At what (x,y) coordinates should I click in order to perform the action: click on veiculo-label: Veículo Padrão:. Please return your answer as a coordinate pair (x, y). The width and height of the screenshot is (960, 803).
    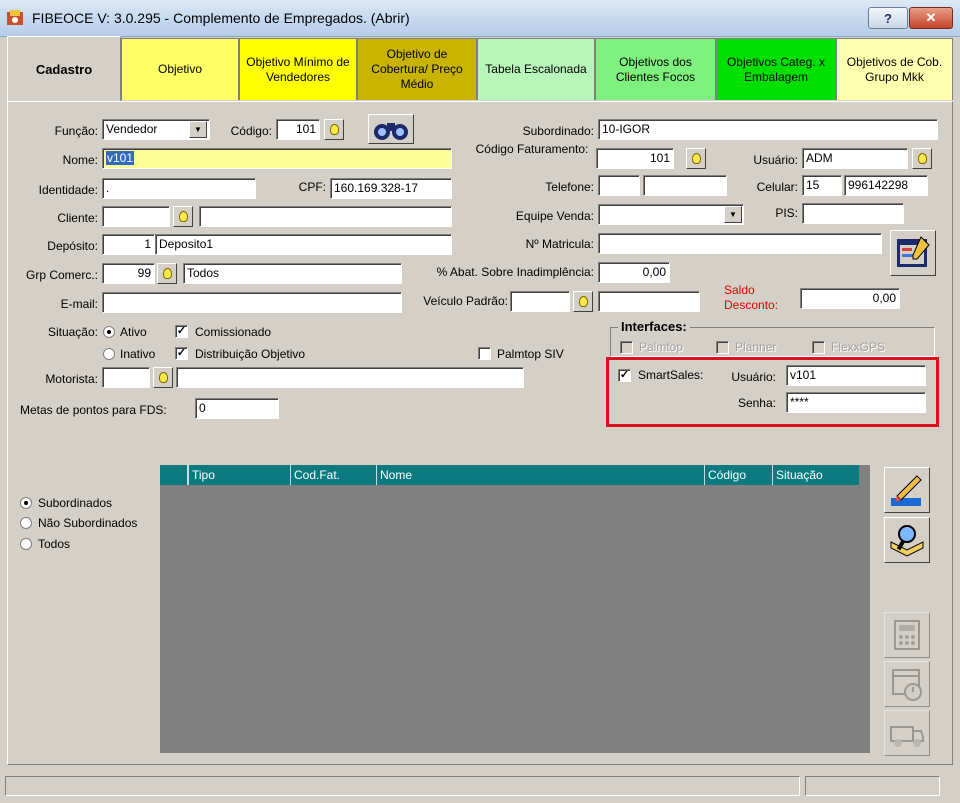
    Looking at the image, I should click on (465, 301).